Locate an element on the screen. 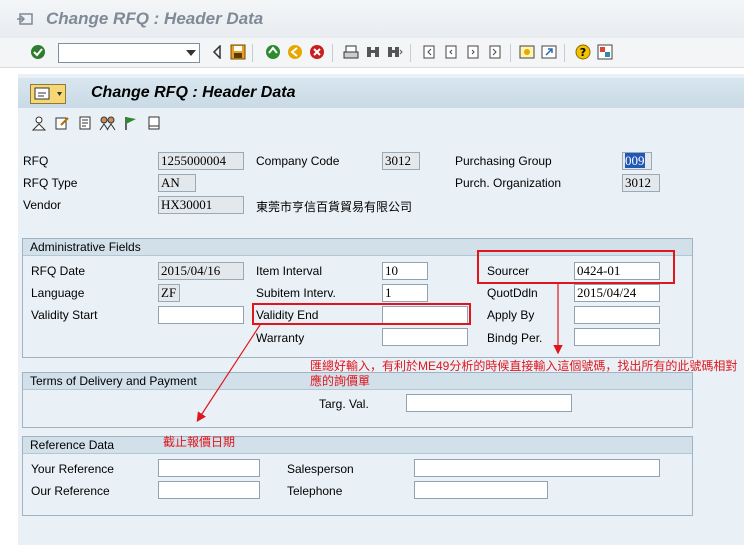 The width and height of the screenshot is (744, 545). find-icon is located at coordinates (373, 52).